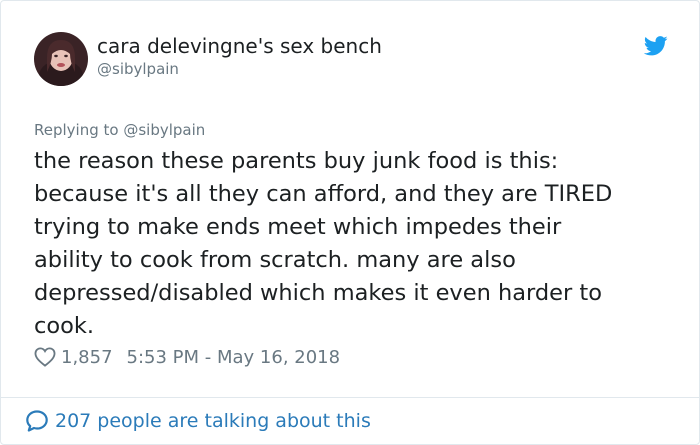 This screenshot has width=700, height=445. What do you see at coordinates (350, 397) in the screenshot?
I see `card-divider` at bounding box center [350, 397].